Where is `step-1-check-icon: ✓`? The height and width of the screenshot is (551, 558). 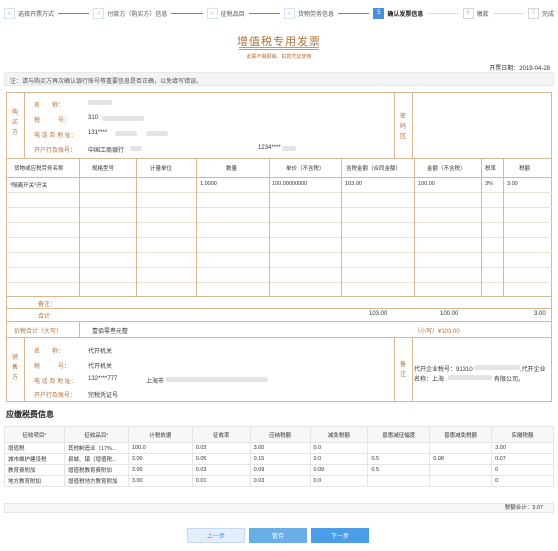 step-1-check-icon: ✓ is located at coordinates (9, 13).